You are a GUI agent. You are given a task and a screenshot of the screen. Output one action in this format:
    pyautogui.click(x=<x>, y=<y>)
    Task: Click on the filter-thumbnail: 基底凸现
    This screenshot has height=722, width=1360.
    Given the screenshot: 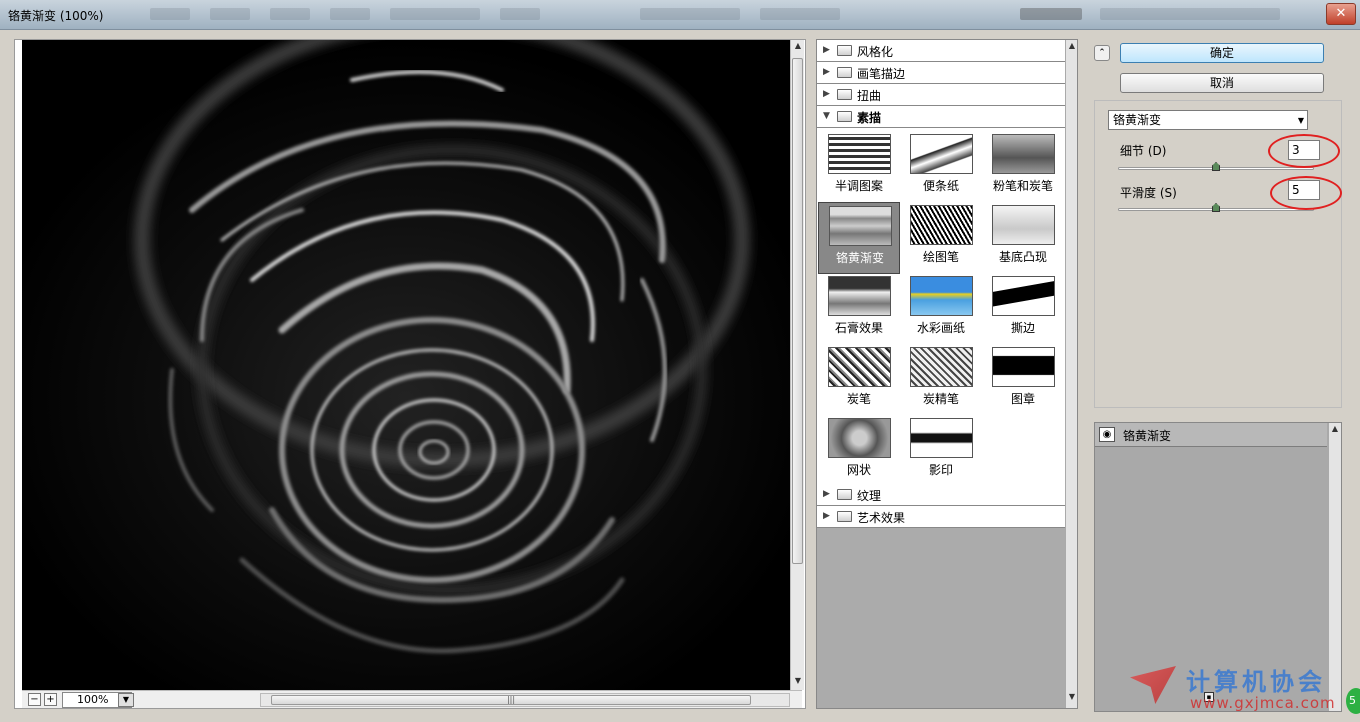 What is the action you would take?
    pyautogui.click(x=1023, y=238)
    